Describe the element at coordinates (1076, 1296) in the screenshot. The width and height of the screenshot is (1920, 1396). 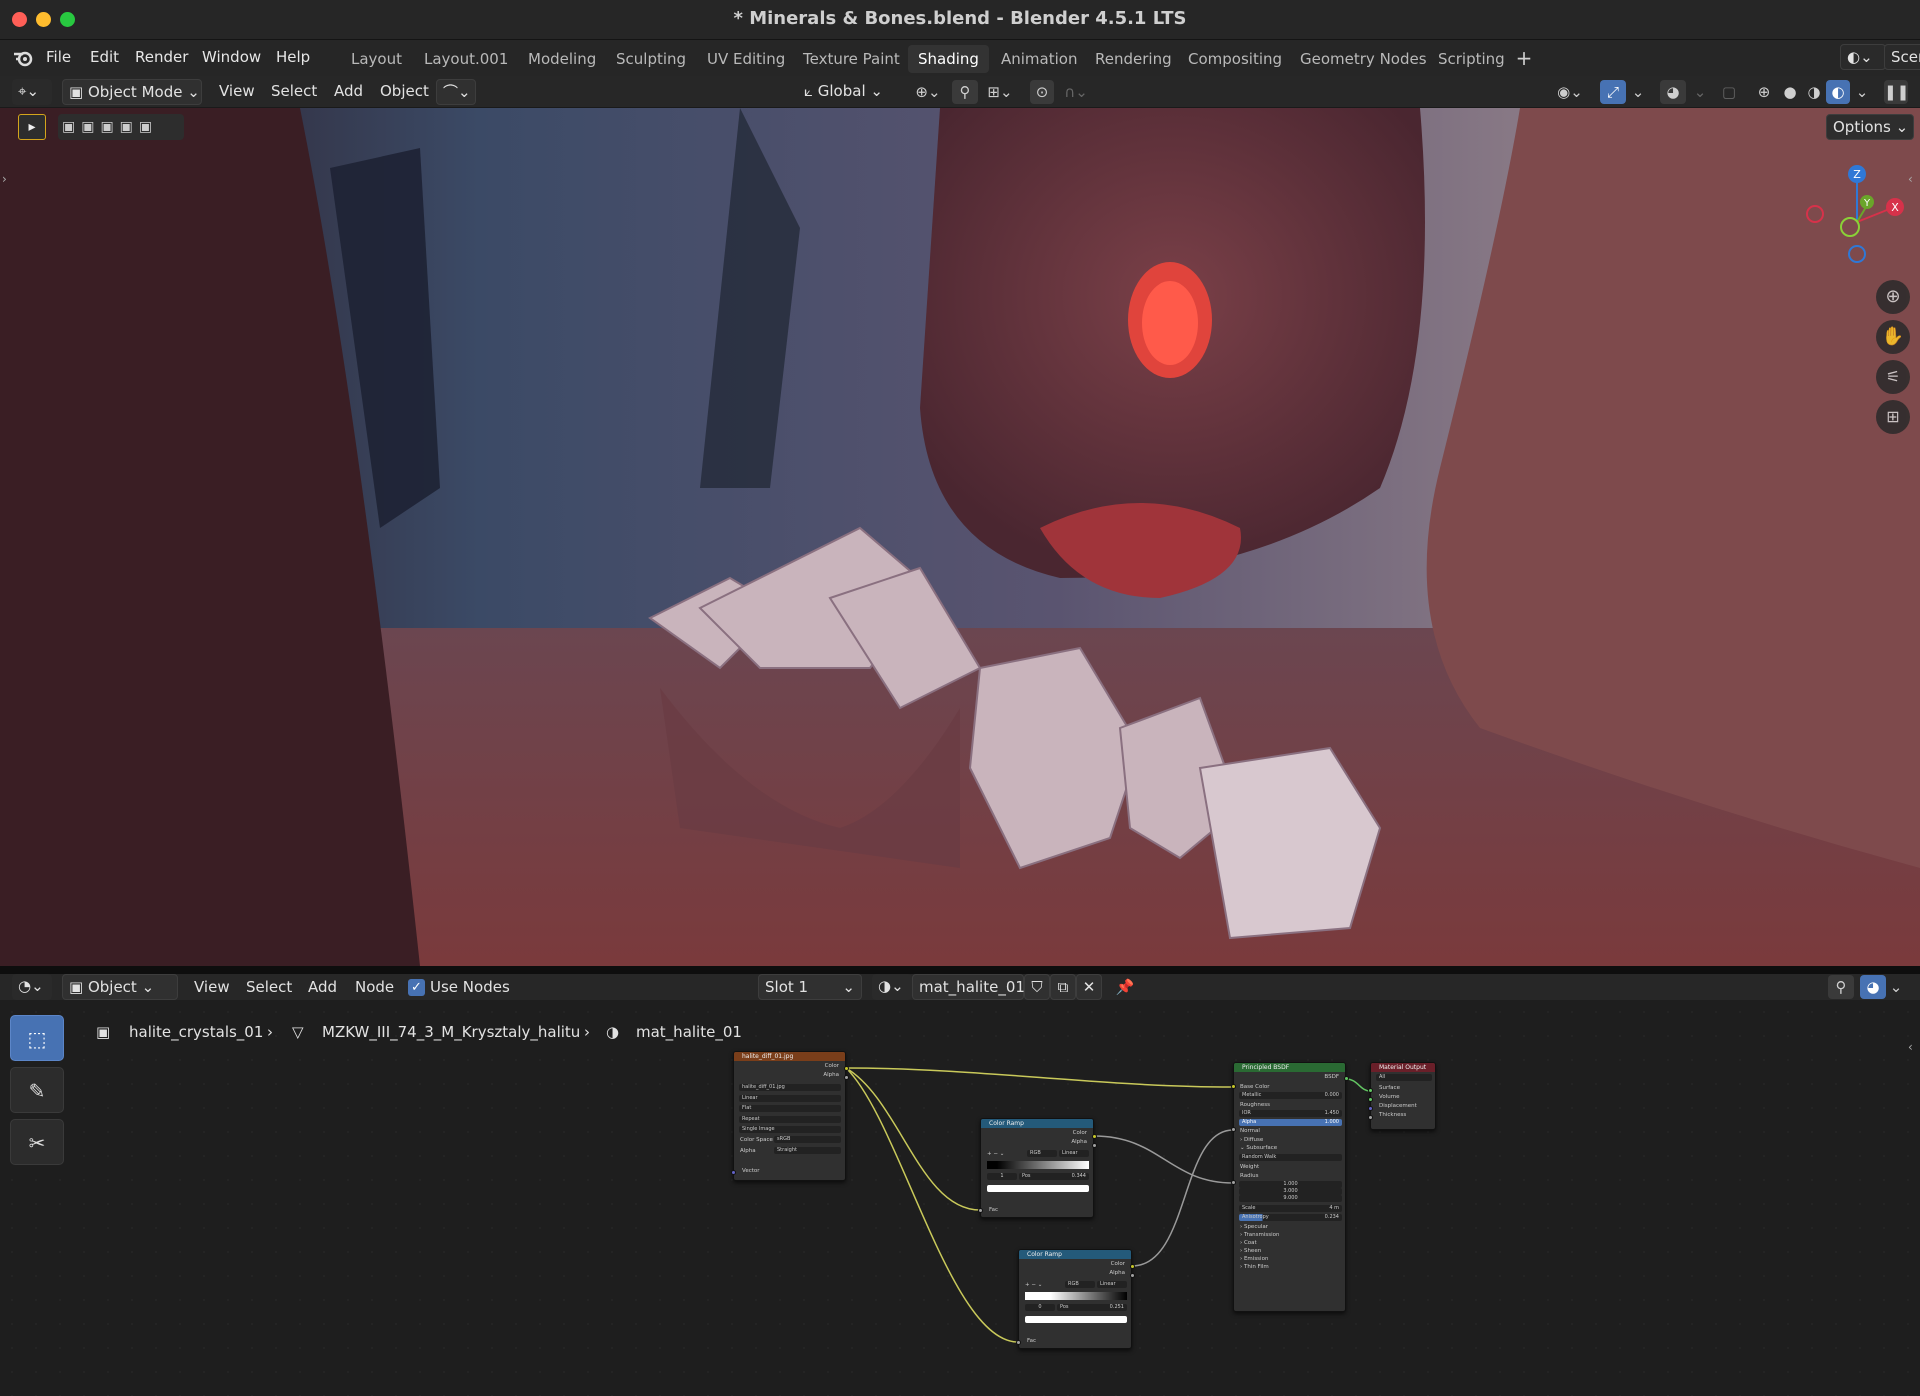
I see `ramp2-gradient` at that location.